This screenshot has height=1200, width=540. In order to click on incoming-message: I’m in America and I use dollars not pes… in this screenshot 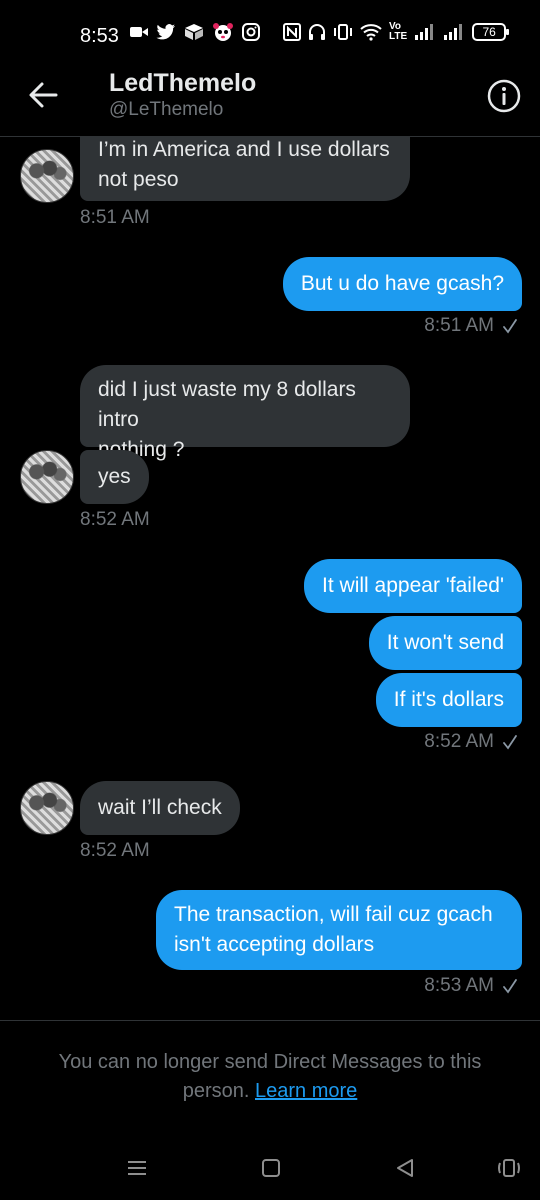, I will do `click(245, 169)`.